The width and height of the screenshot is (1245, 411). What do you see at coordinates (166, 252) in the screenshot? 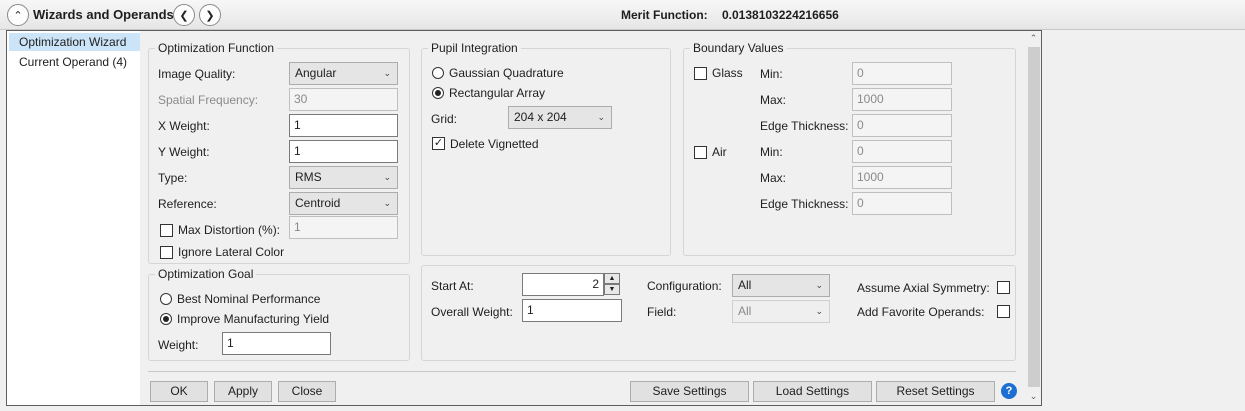
I see `ignore-lateral-color-checkbox` at bounding box center [166, 252].